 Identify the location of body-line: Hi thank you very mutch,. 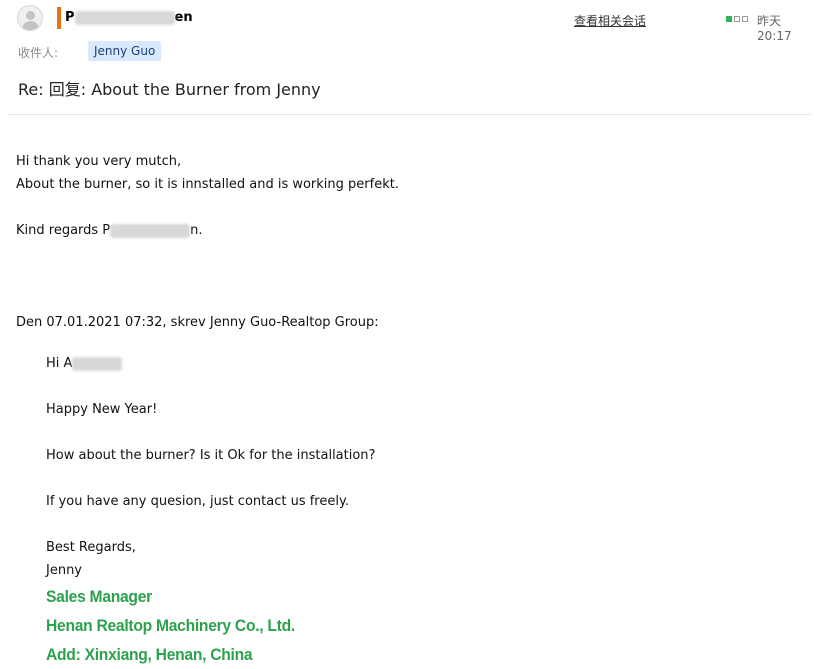
(99, 161).